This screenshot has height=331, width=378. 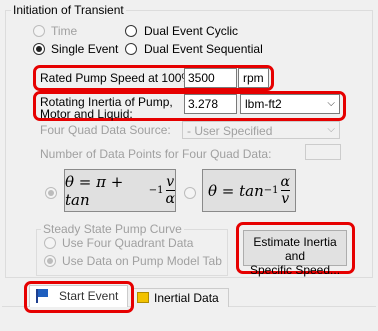 What do you see at coordinates (143, 297) in the screenshot?
I see `yellow-flag-icon` at bounding box center [143, 297].